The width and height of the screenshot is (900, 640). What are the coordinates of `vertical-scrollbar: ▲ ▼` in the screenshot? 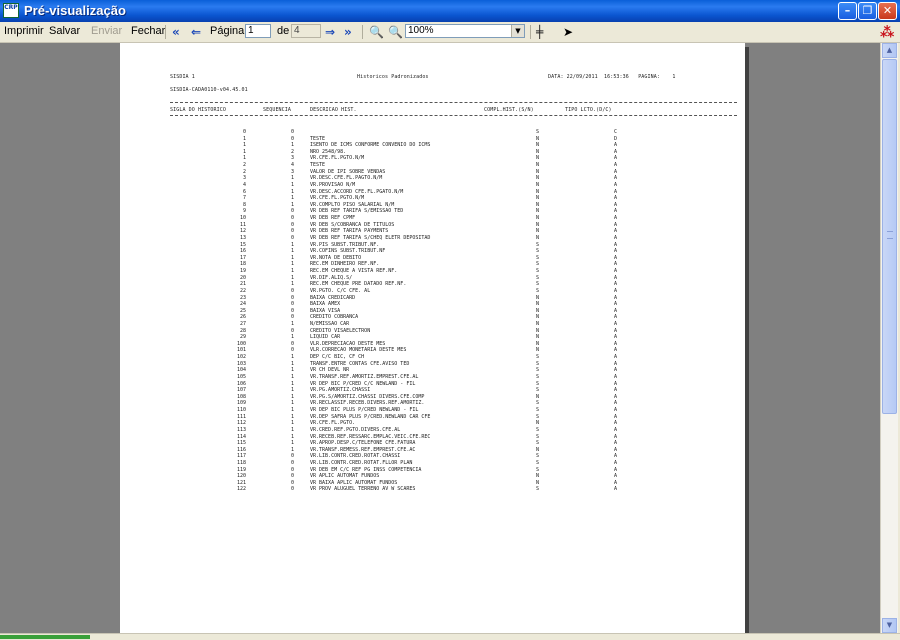 It's located at (889, 338).